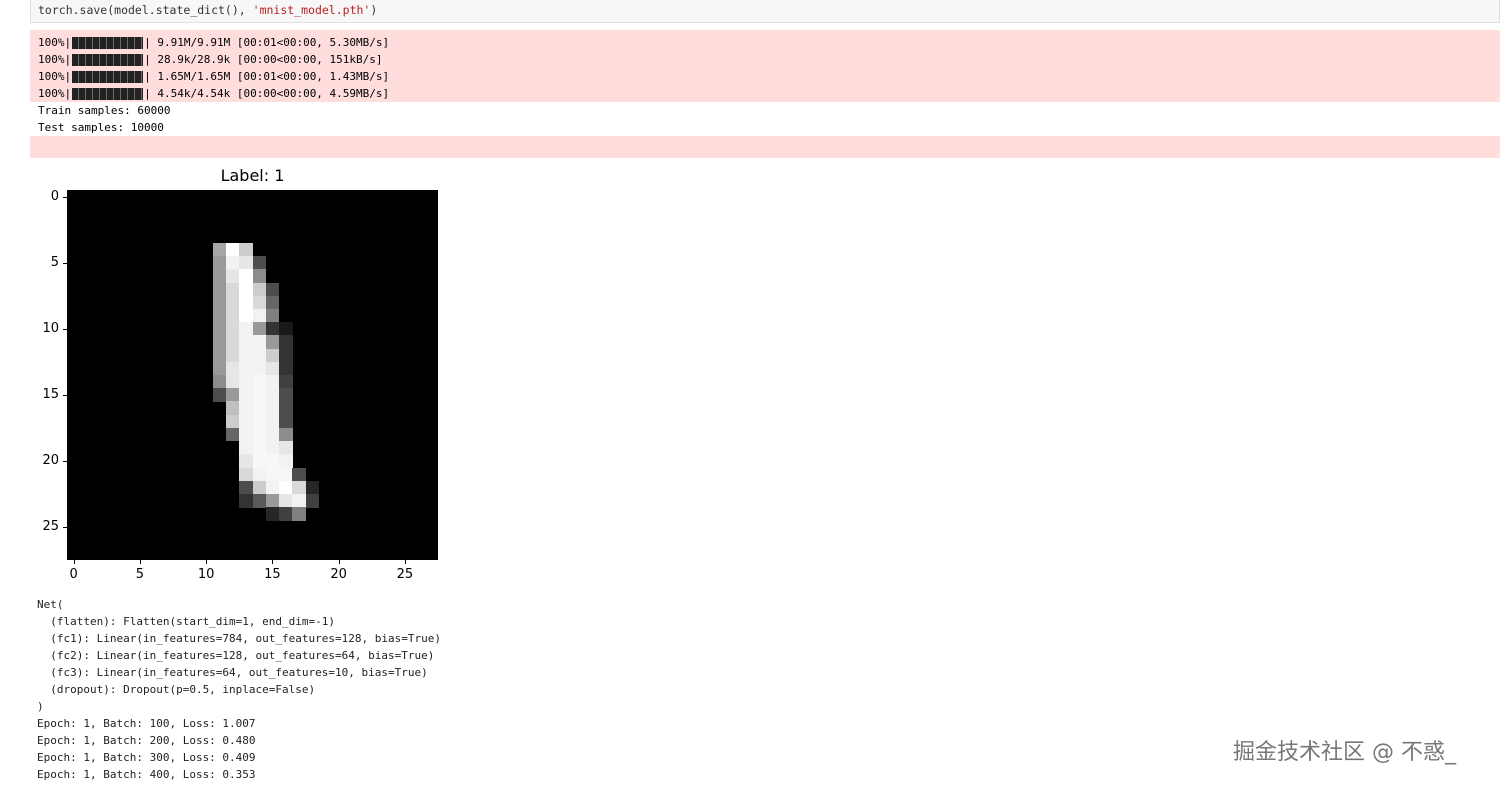 Image resolution: width=1505 pixels, height=787 pixels. What do you see at coordinates (54, 262) in the screenshot?
I see `y-tick-label: 5` at bounding box center [54, 262].